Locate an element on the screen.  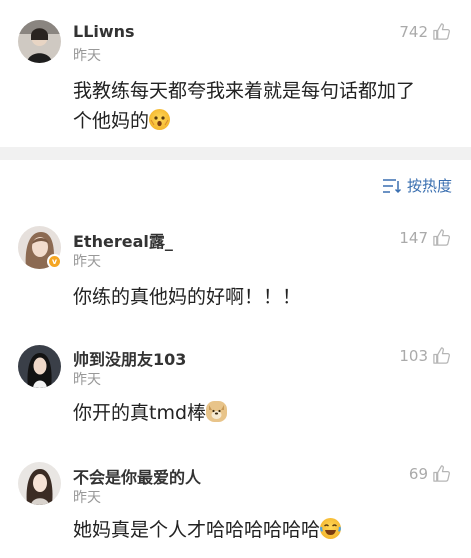
comment-text-fragment: 你开的真tmd棒 is located at coordinates (140, 413).